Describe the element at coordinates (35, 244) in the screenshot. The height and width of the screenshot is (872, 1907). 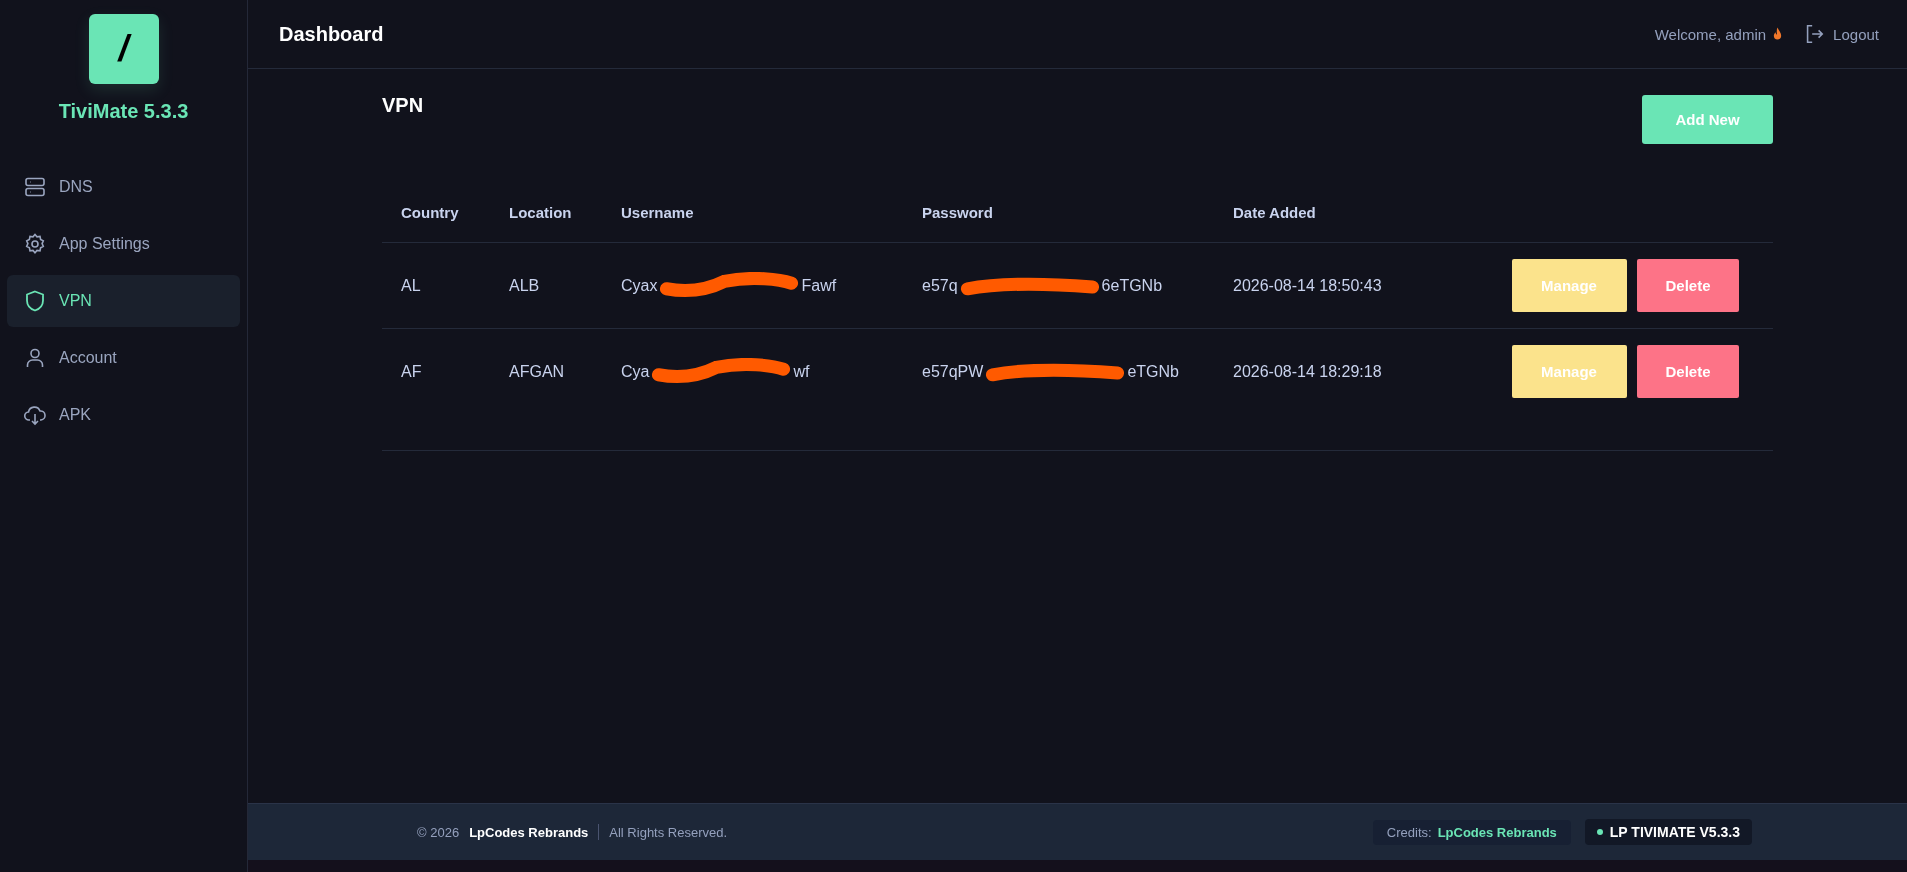
I see `settings-icon` at that location.